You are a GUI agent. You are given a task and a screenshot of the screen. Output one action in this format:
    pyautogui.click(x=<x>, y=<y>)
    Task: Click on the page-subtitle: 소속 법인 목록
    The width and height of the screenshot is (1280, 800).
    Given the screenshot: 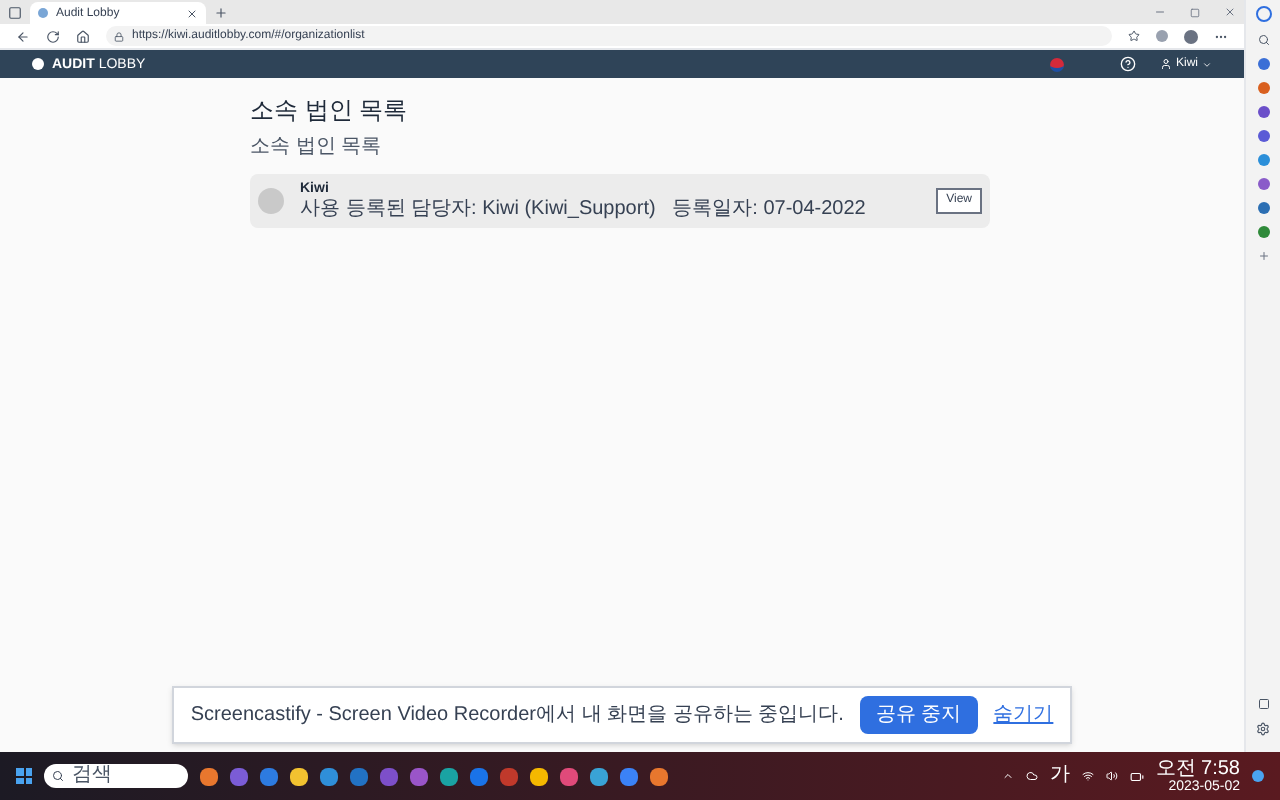 What is the action you would take?
    pyautogui.click(x=317, y=148)
    